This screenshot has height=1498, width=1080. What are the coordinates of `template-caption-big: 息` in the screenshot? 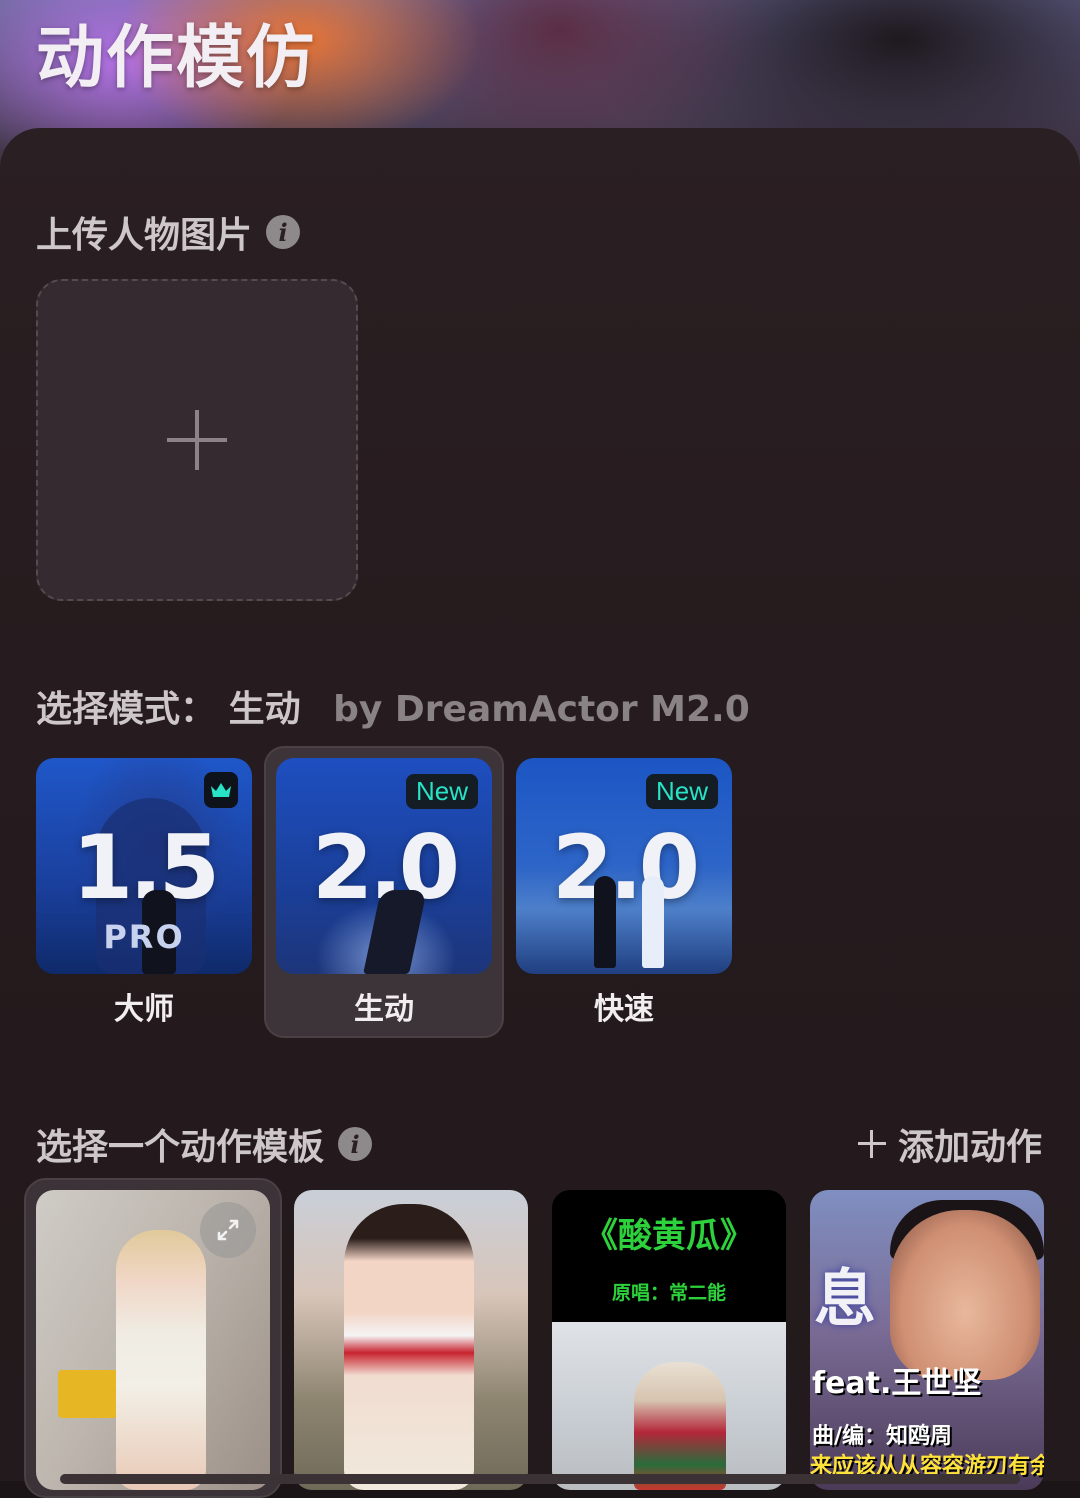 It's located at (845, 1298).